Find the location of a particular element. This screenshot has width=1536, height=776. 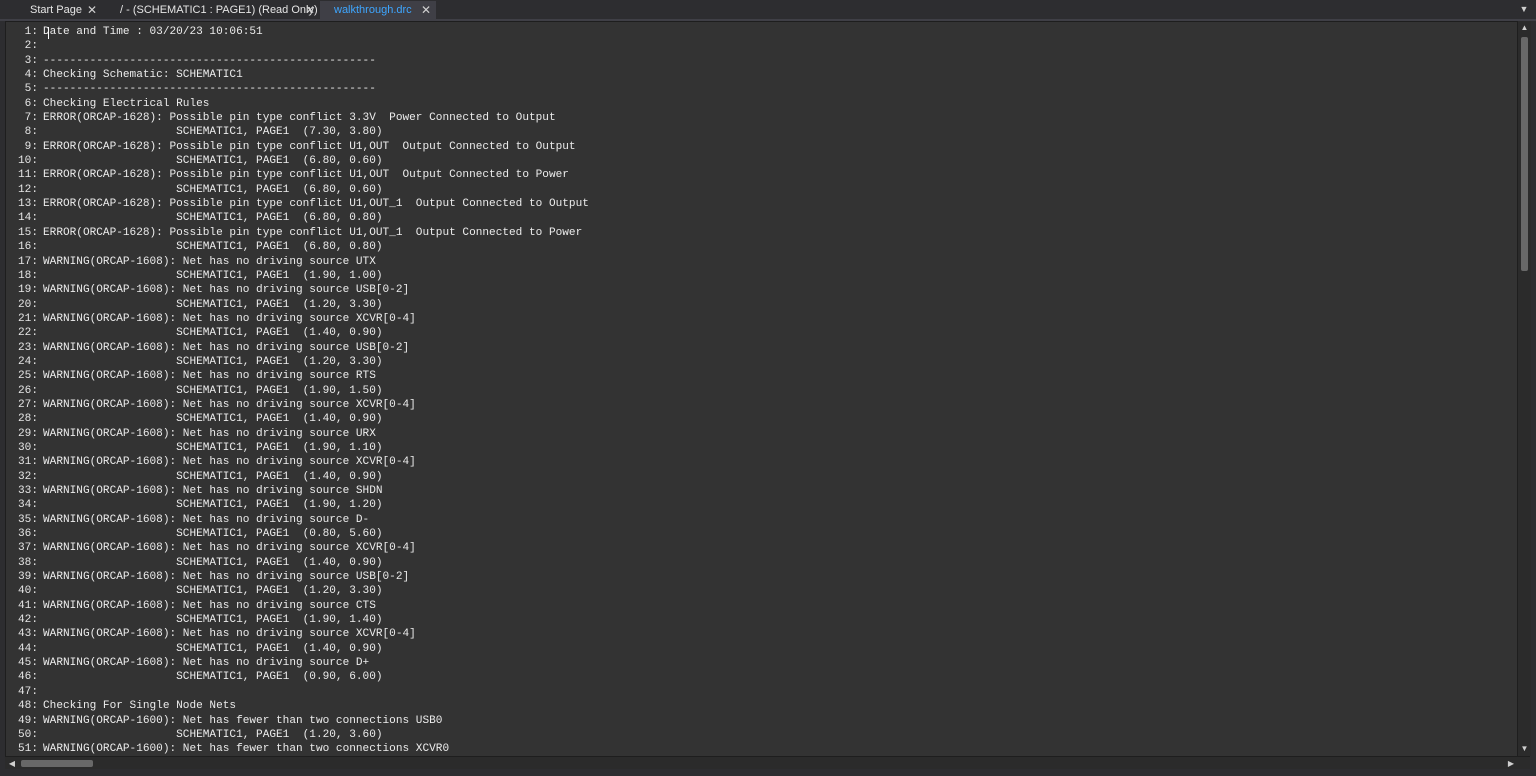

editor-line: 14: SCHEMATIC1, PAGE1 (6.80, 0.80) is located at coordinates (764, 218).